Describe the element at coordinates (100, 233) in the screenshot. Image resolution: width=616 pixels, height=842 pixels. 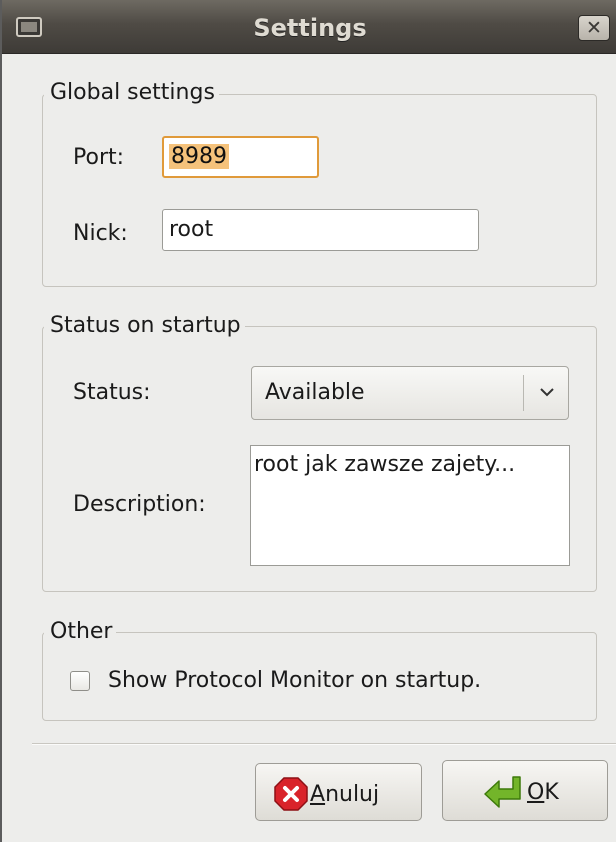
I see `nick-label: Nick:` at that location.